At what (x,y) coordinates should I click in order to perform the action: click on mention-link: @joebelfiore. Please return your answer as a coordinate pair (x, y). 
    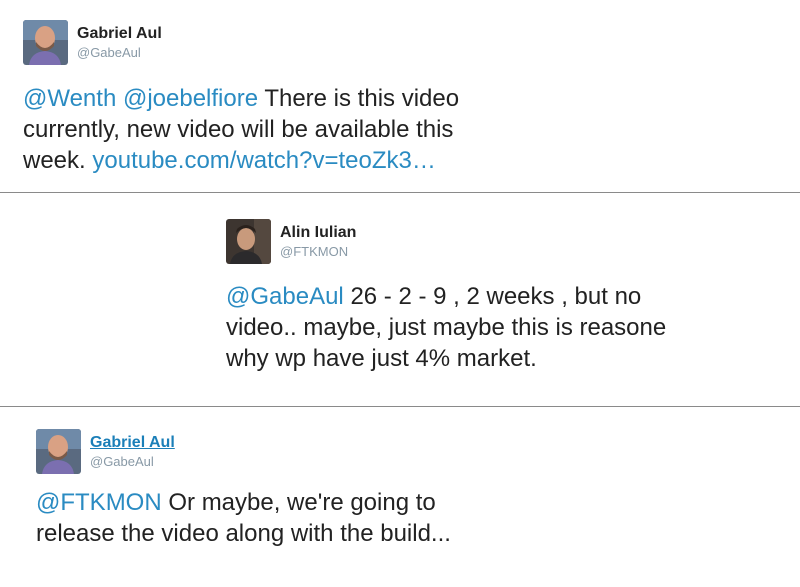
    Looking at the image, I should click on (190, 98).